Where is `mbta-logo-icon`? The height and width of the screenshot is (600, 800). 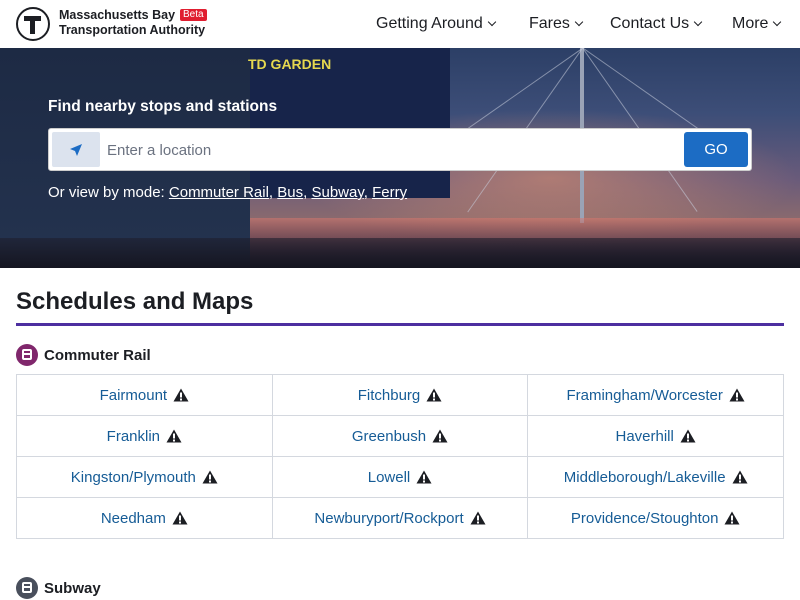 mbta-logo-icon is located at coordinates (33, 24).